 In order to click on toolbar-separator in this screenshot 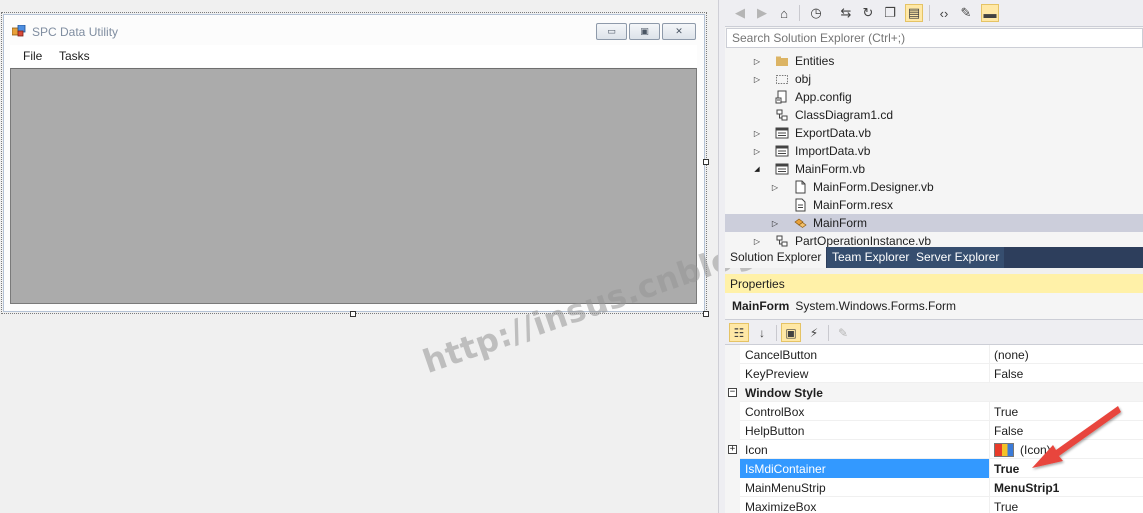, I will do `click(799, 13)`.